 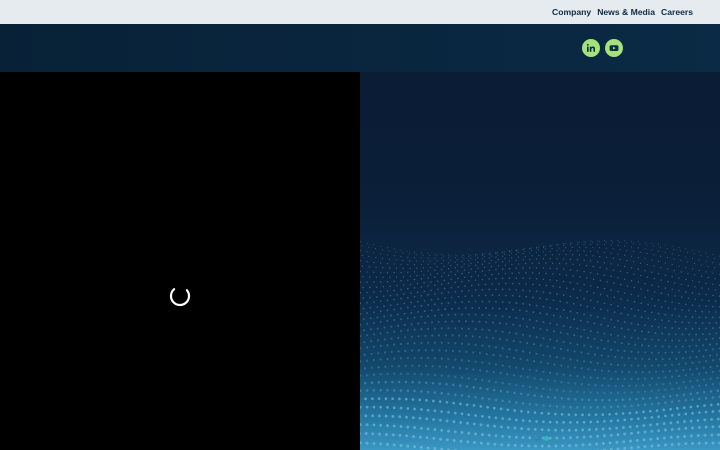 What do you see at coordinates (677, 12) in the screenshot?
I see `nav-link-careers: Careers` at bounding box center [677, 12].